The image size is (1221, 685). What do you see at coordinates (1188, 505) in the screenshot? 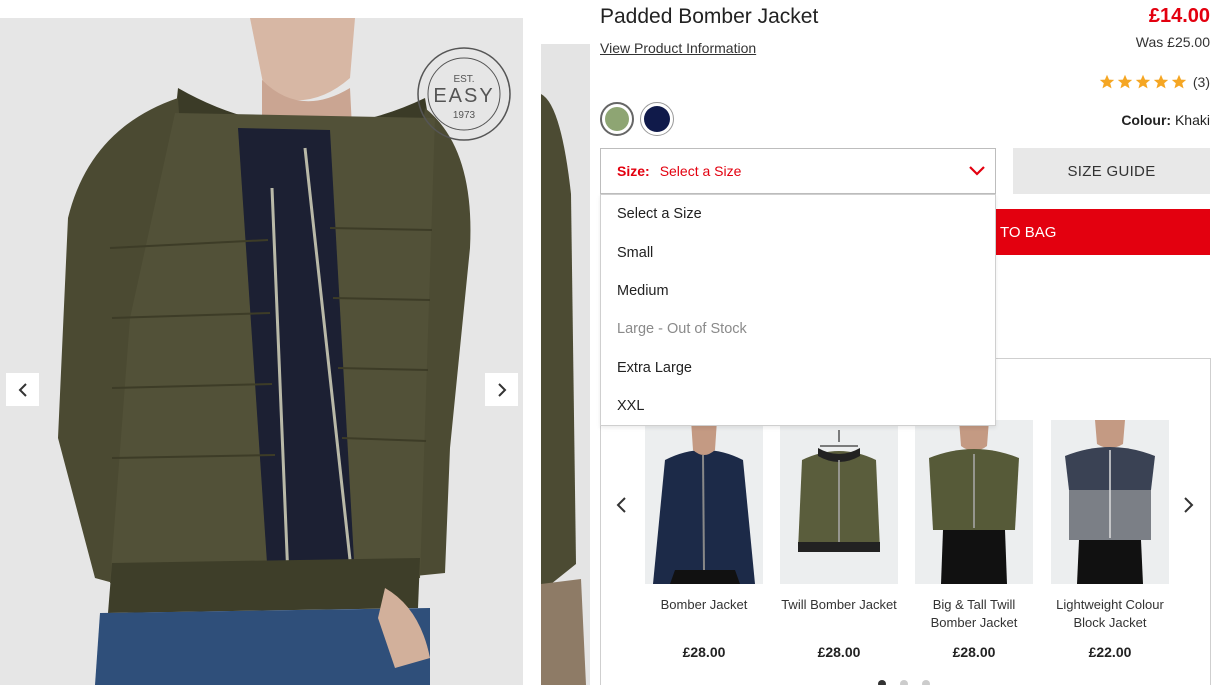
I see `reco-next-chevron-icon` at bounding box center [1188, 505].